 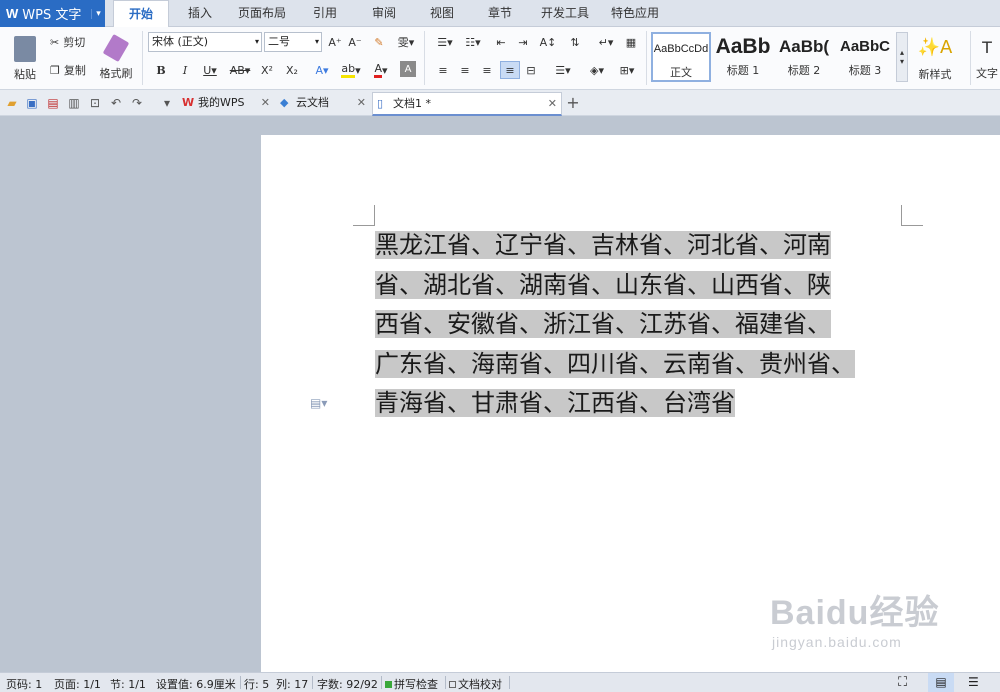 What do you see at coordinates (935, 59) in the screenshot?
I see `new-style-button: ✨A 新样式` at bounding box center [935, 59].